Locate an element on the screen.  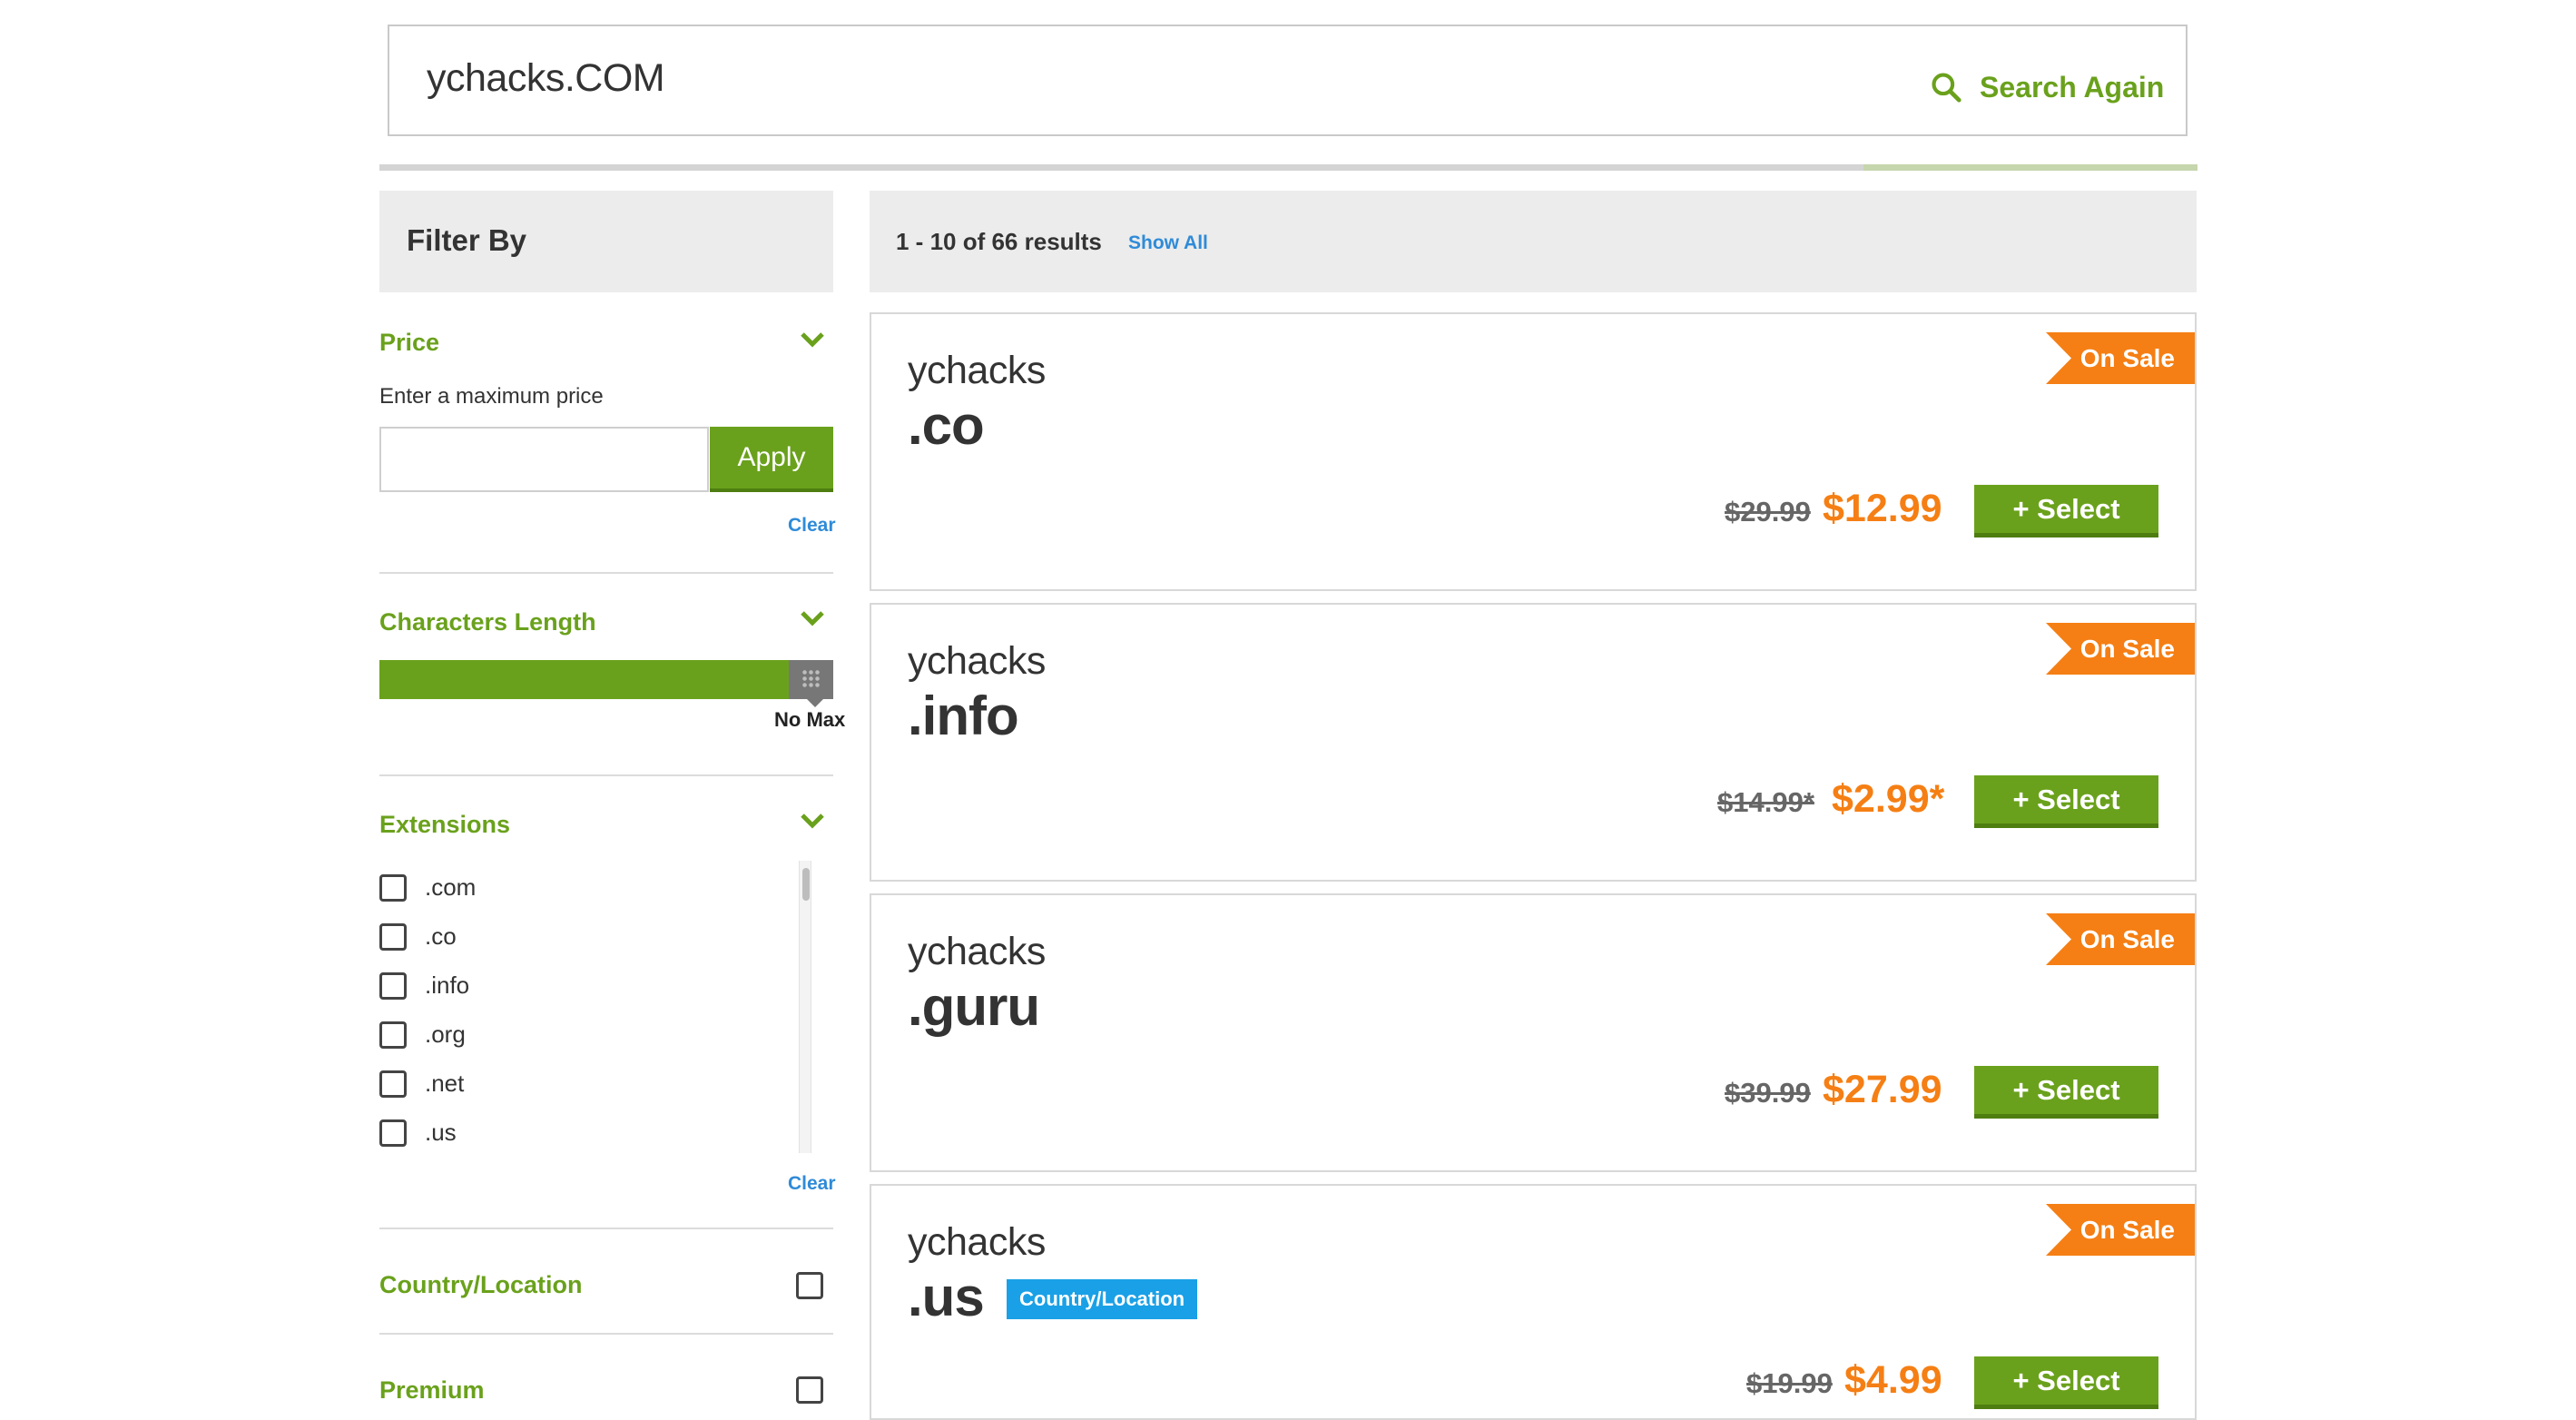
extension-option: .org is located at coordinates (422, 1035).